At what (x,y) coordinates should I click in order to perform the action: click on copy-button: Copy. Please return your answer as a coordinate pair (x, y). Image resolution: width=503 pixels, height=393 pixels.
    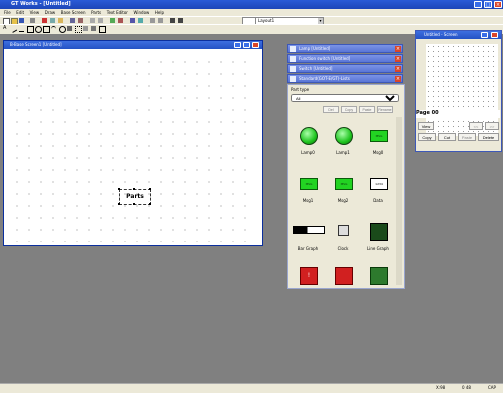
    Looking at the image, I should click on (349, 109).